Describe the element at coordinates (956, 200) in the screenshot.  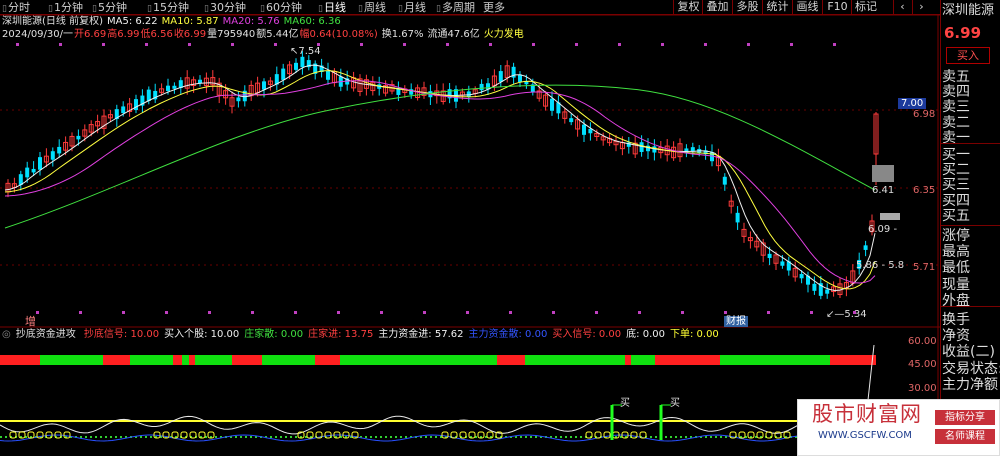
I see `order-book-row: 买四` at that location.